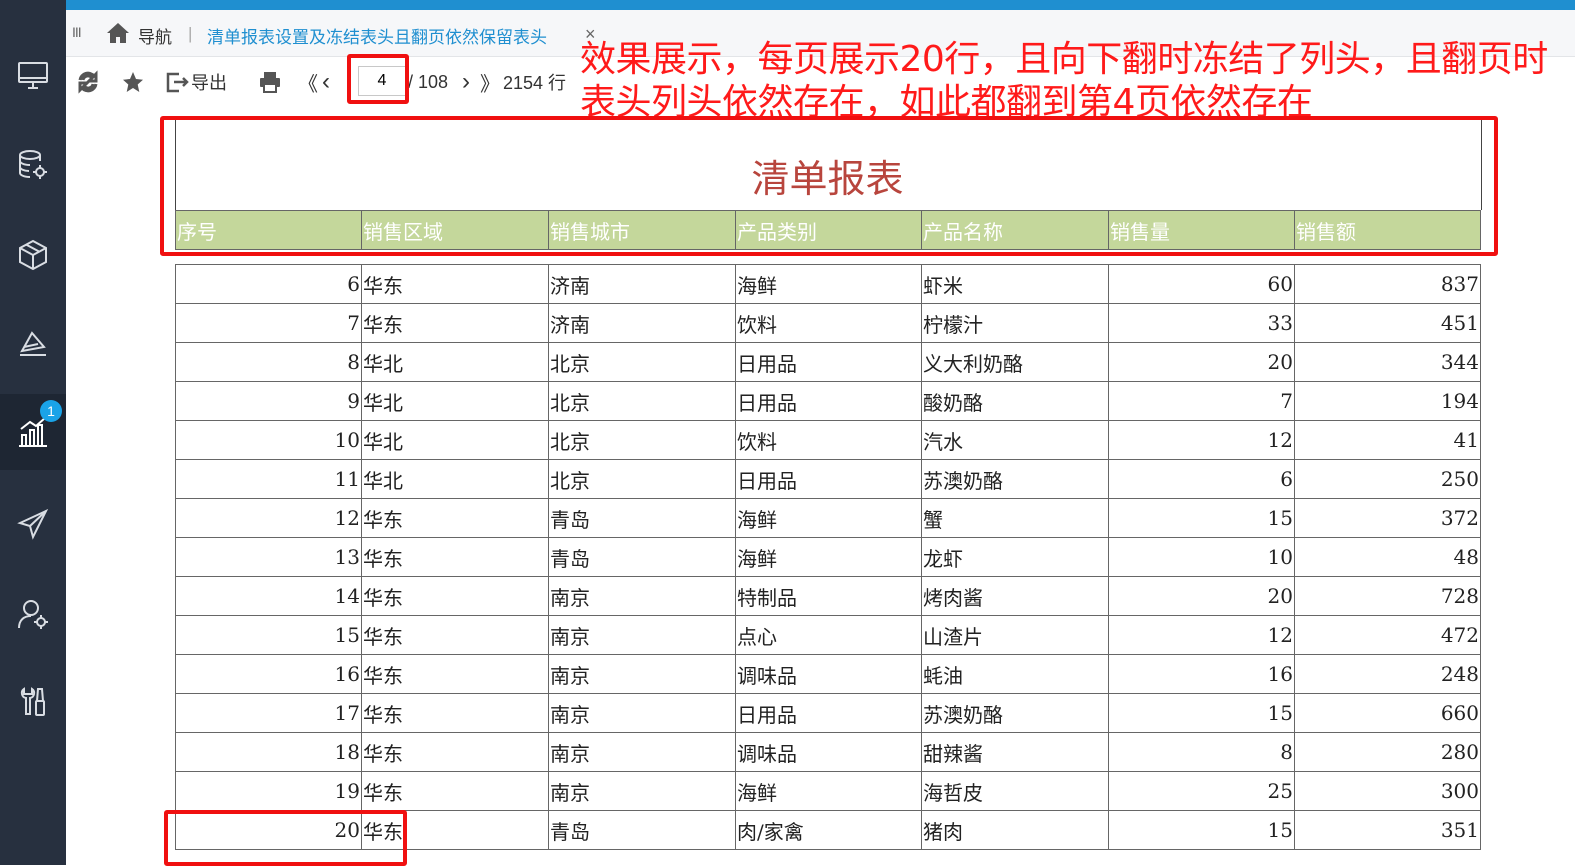 Image resolution: width=1575 pixels, height=866 pixels. I want to click on sidebar-item-tools, so click(33, 702).